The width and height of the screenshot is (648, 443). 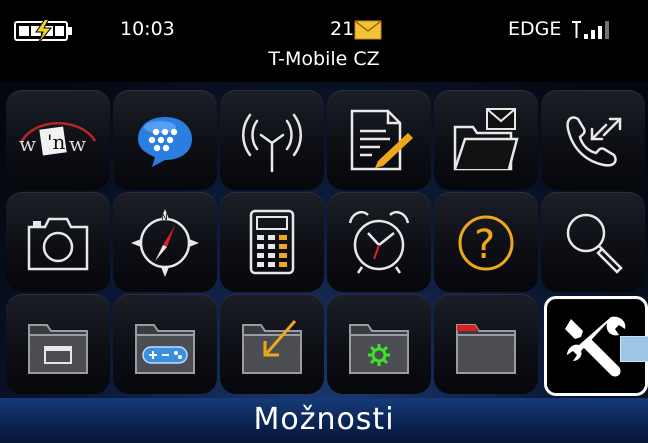 I want to click on app-messages-folder, so click(x=486, y=140).